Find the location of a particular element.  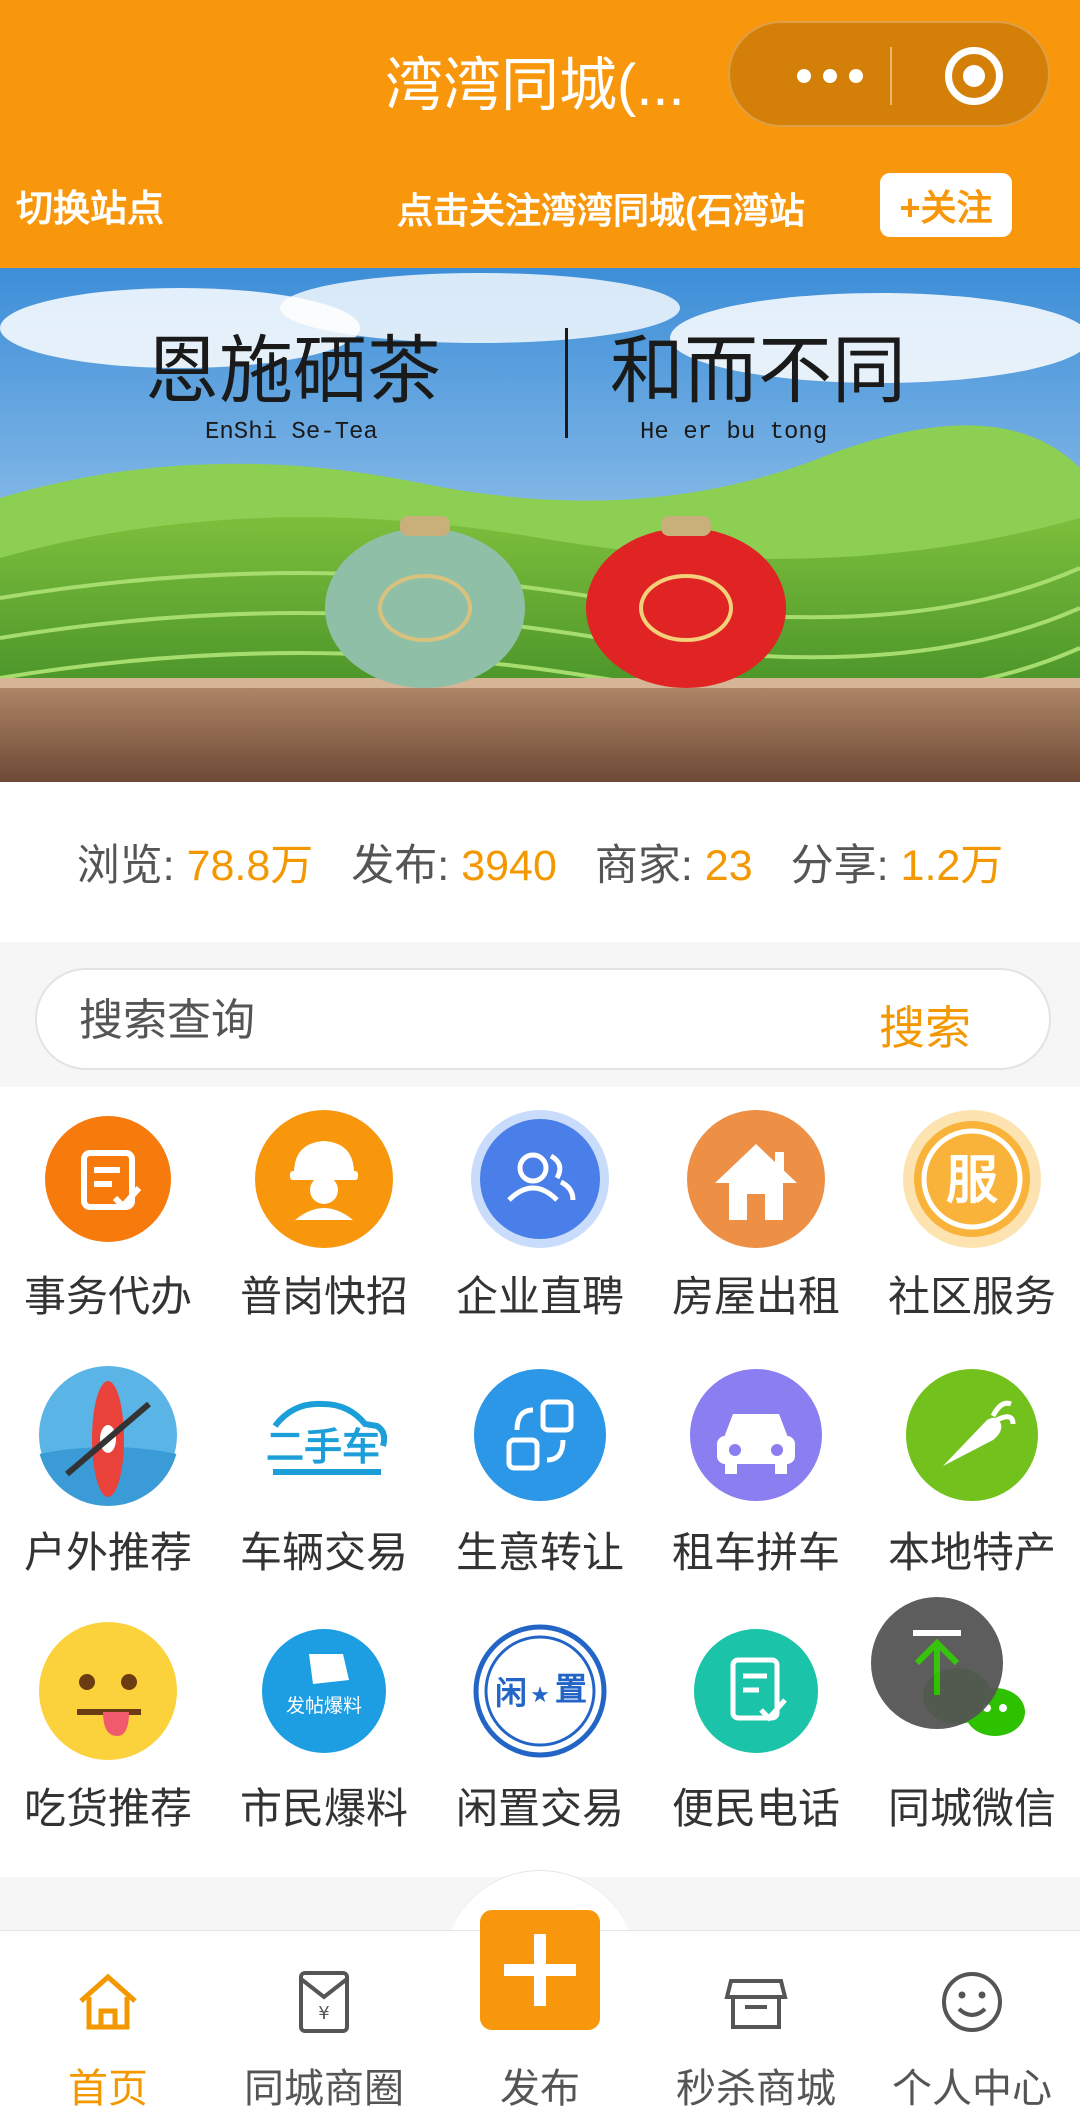

svg-text: 置 is located at coordinates (571, 1689).